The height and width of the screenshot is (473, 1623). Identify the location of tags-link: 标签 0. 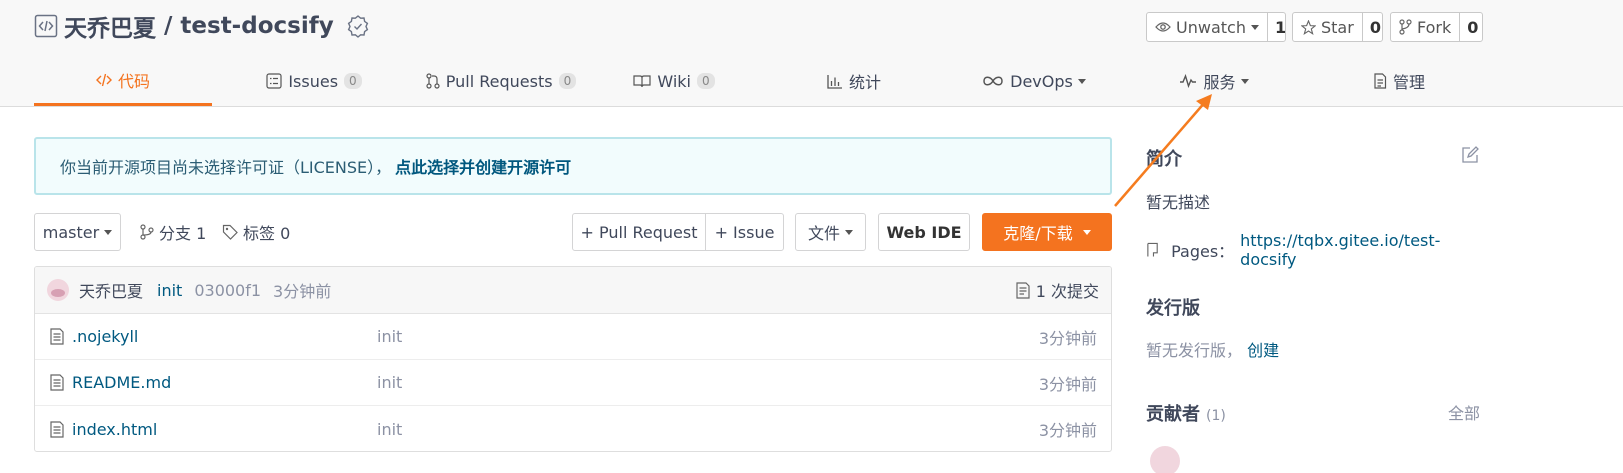
(256, 232).